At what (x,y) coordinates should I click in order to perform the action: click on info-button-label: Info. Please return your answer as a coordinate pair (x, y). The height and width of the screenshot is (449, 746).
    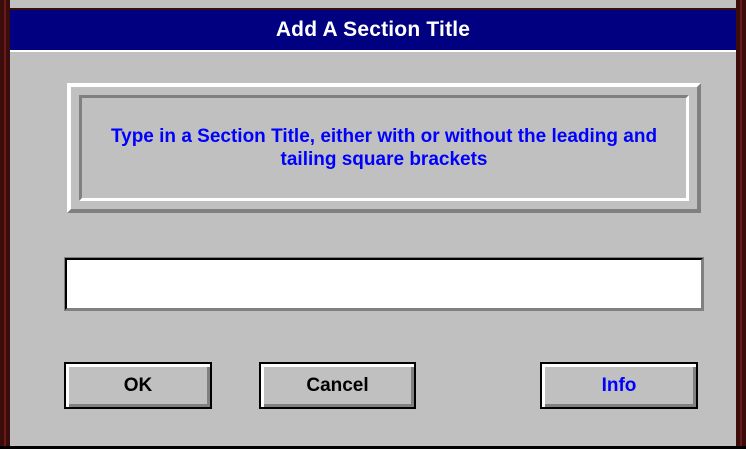
    Looking at the image, I should click on (619, 385).